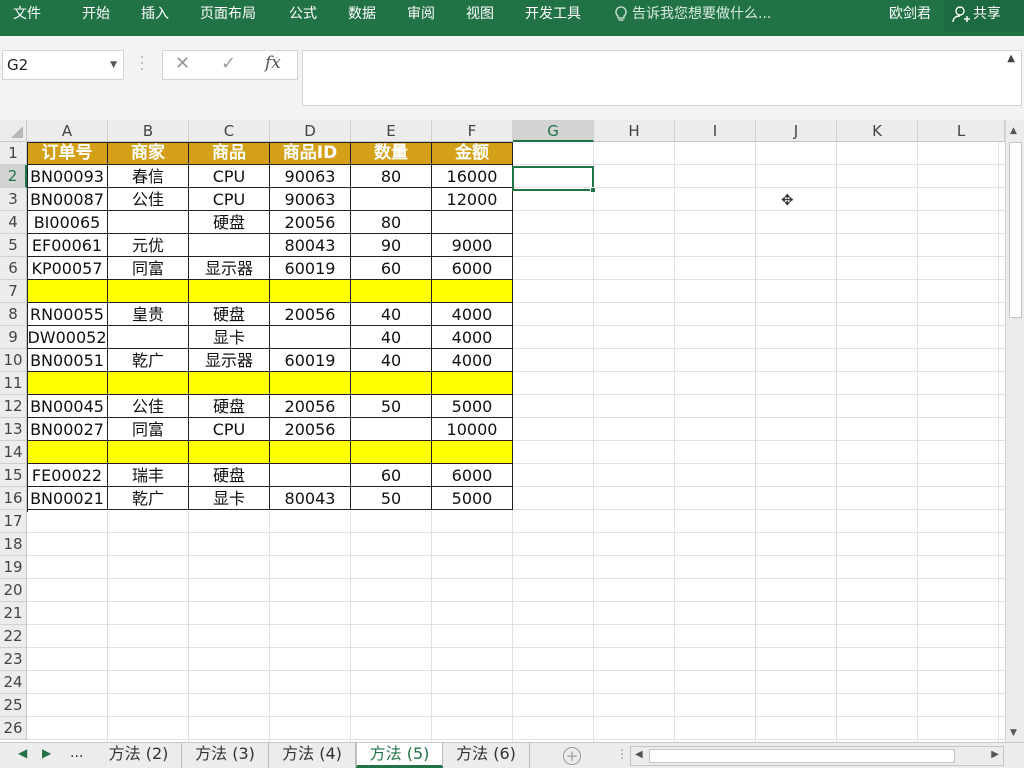  Describe the element at coordinates (155, 18) in the screenshot. I see `ribbon-tab-insert: 插入` at that location.